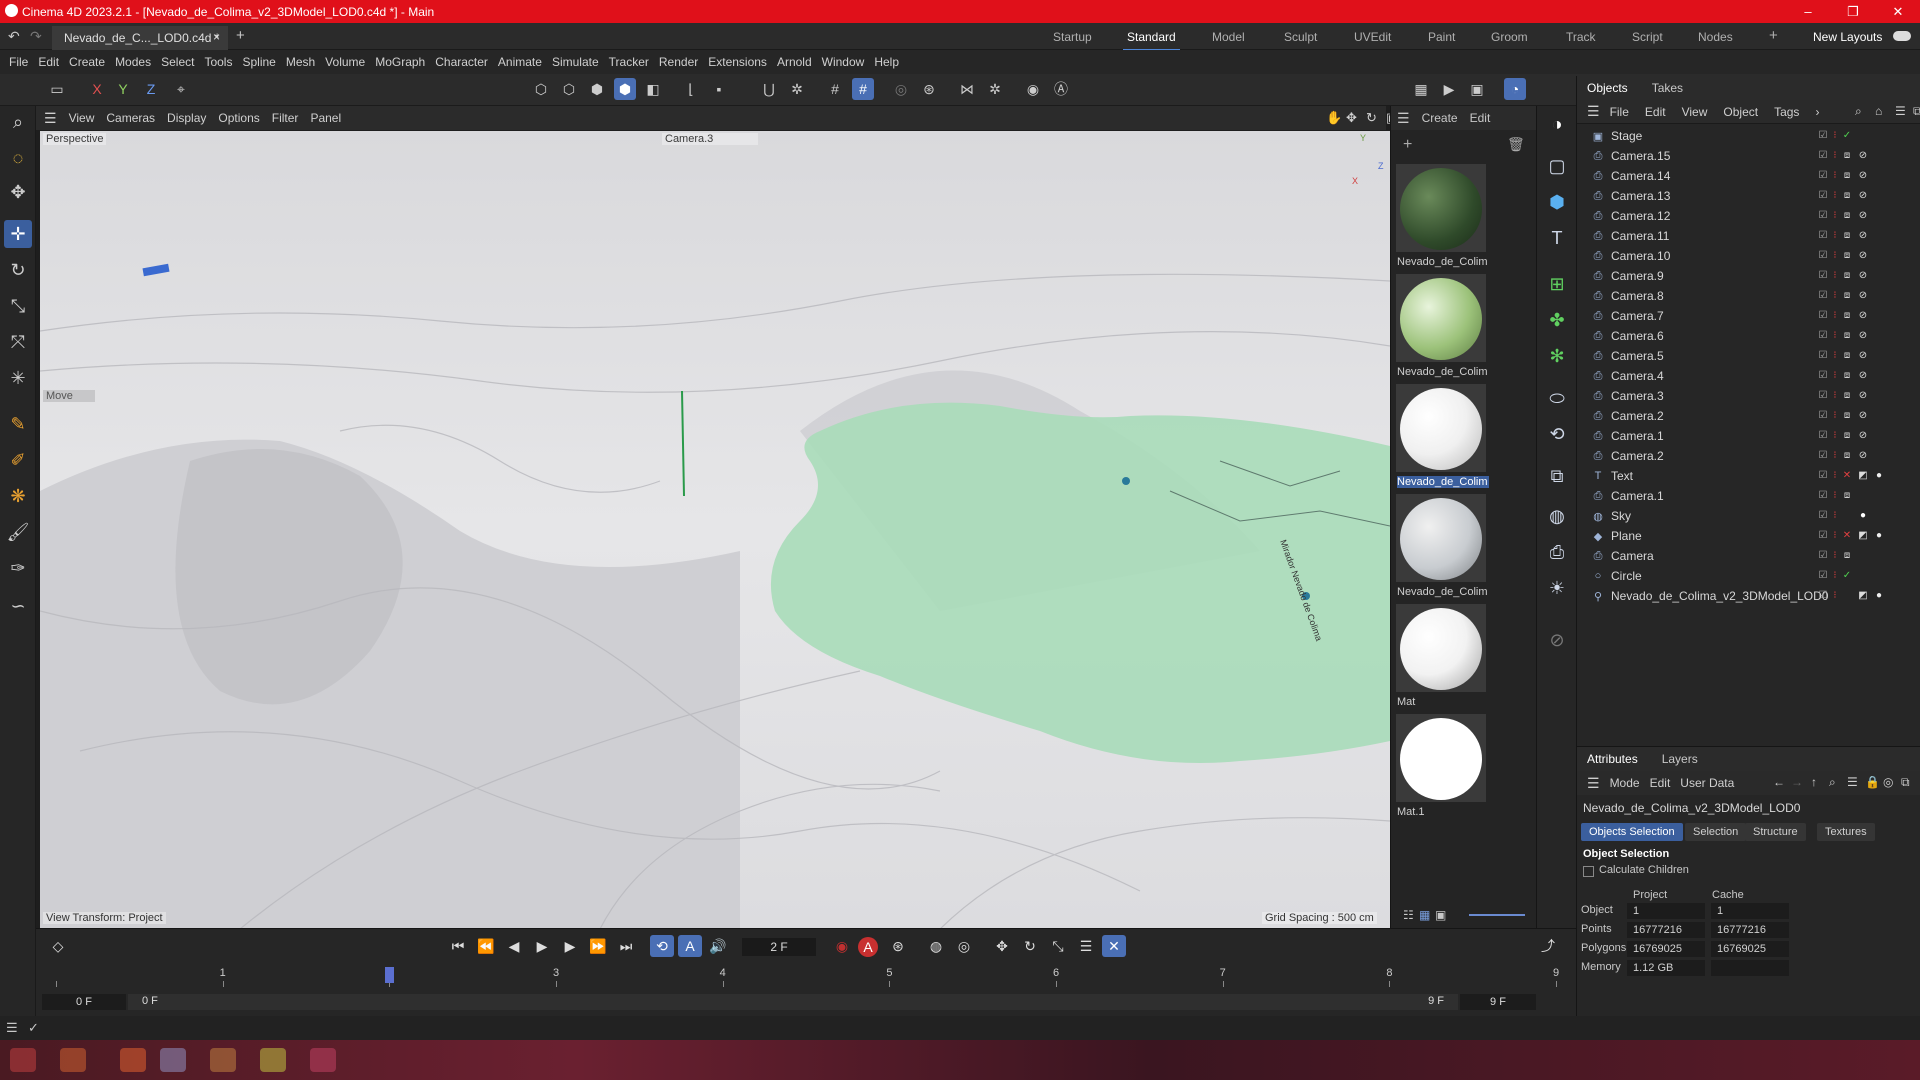 The width and height of the screenshot is (1920, 1080). Describe the element at coordinates (1371, 118) in the screenshot. I see `viewport-rotate-icon: ↻` at that location.